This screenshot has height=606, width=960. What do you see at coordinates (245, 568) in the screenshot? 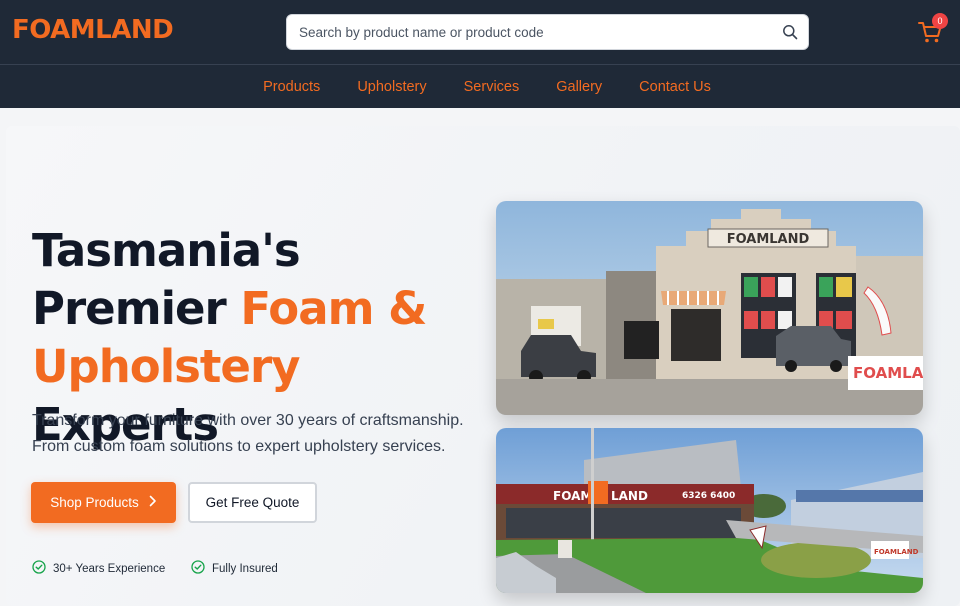
I see `feature-insured-label: Fully Insured` at bounding box center [245, 568].